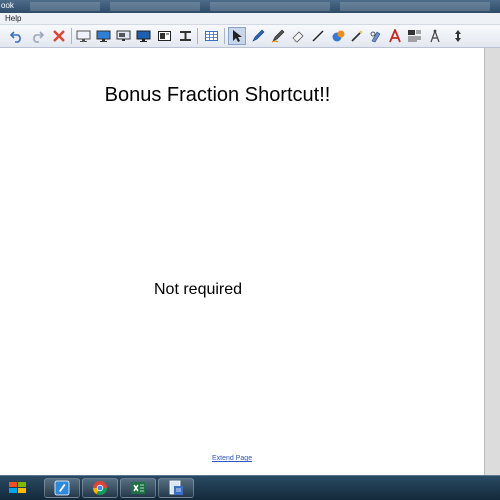  I want to click on redo-button, so click(37, 36).